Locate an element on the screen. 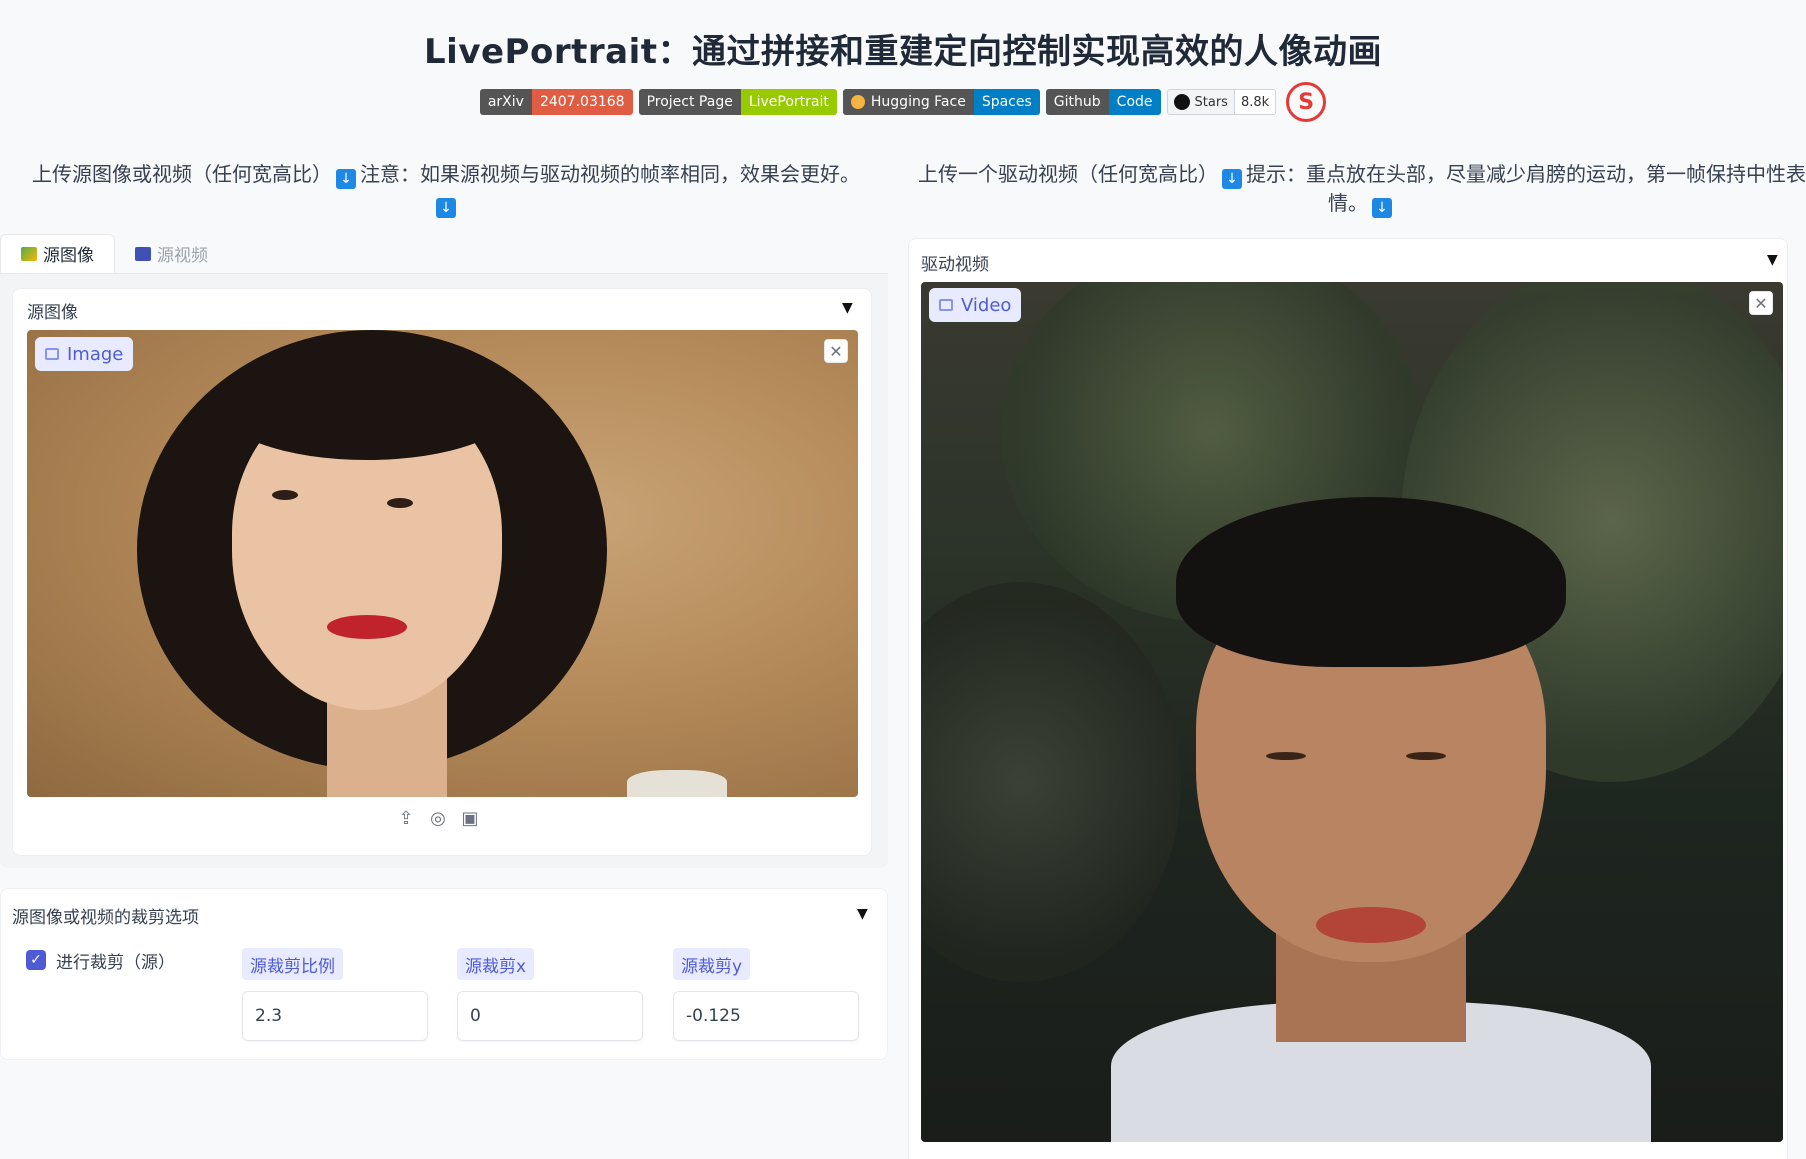 The height and width of the screenshot is (1159, 1806). hf-badge-left: Hugging Face is located at coordinates (908, 102).